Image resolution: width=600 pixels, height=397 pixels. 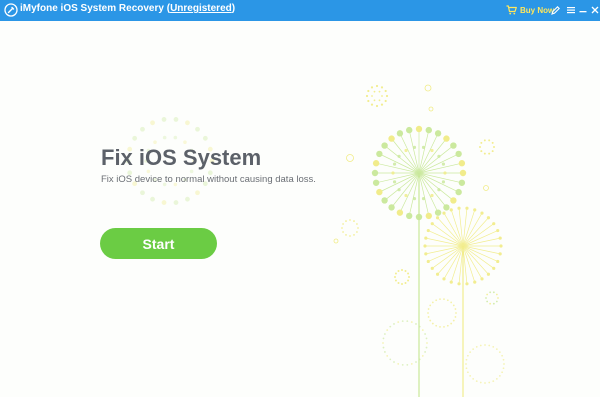 I want to click on feedback-button, so click(x=555, y=10).